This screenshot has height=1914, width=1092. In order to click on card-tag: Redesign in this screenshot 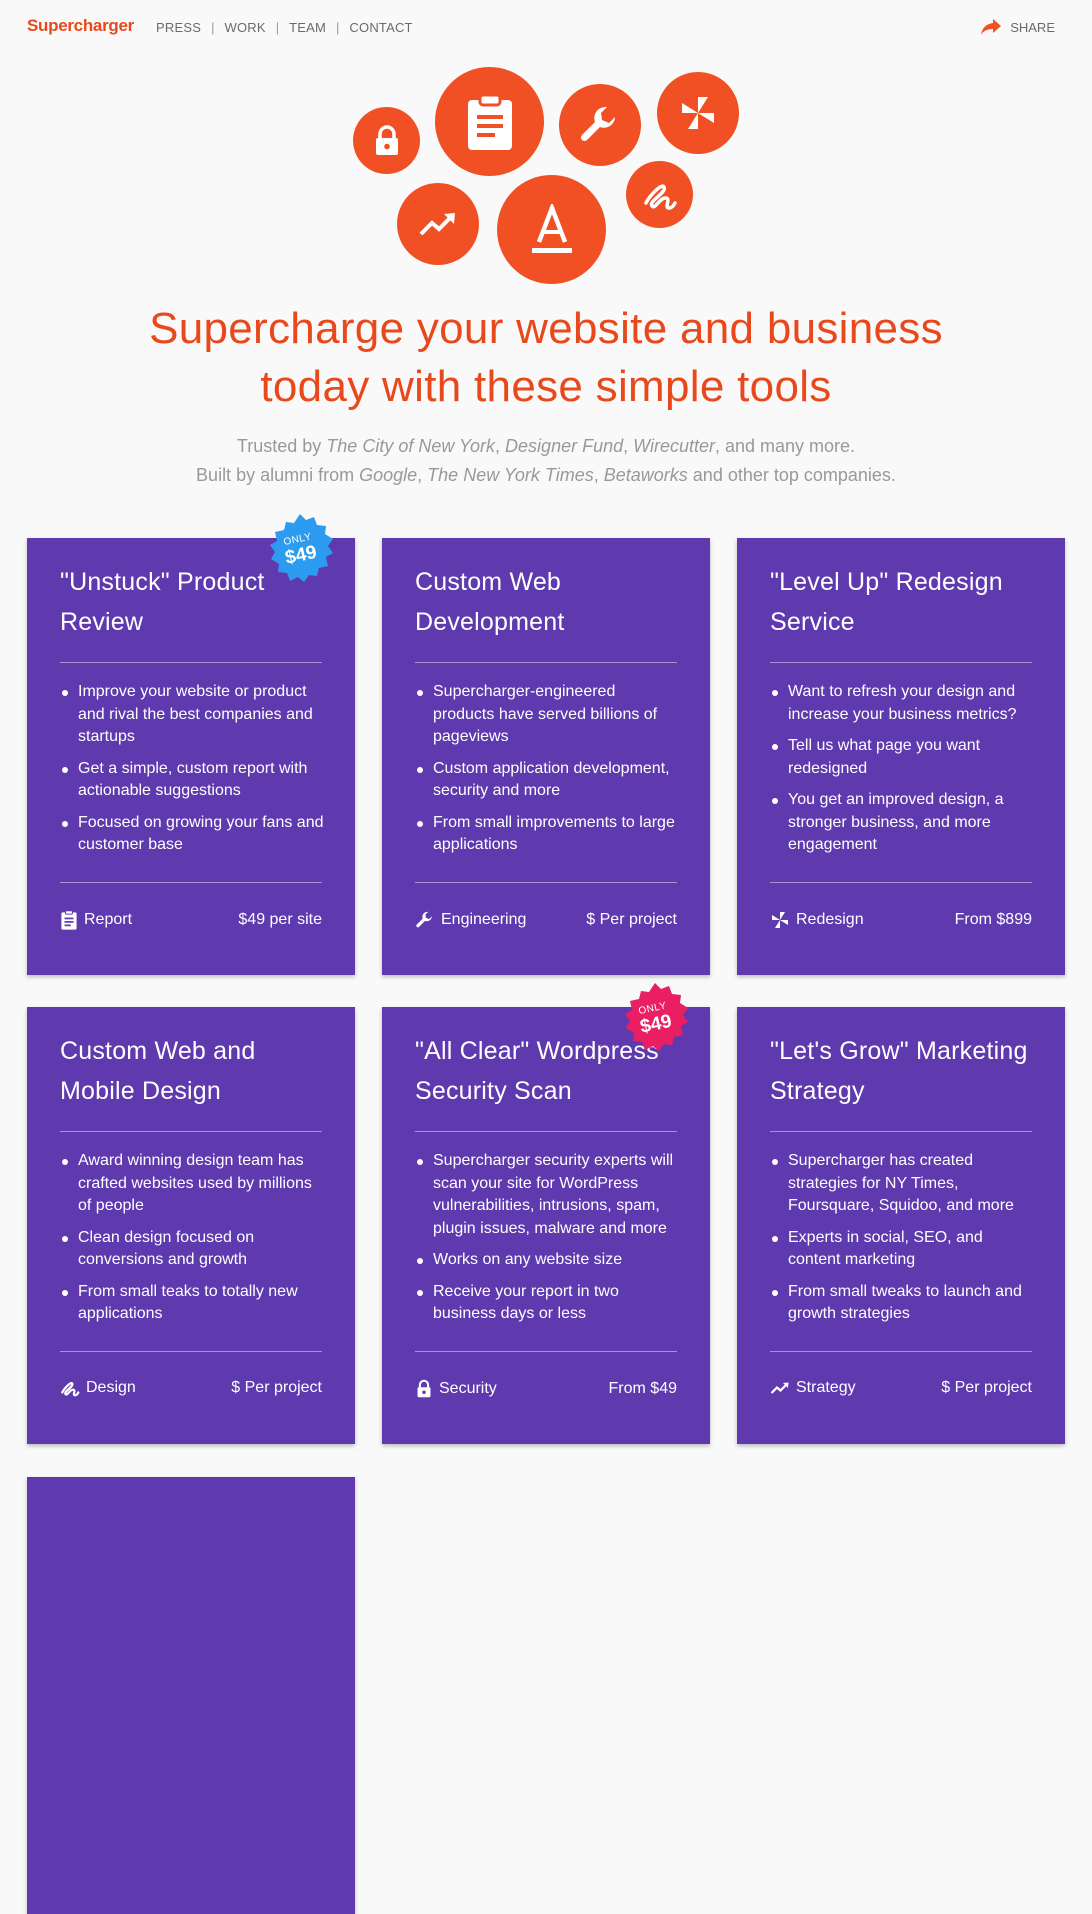, I will do `click(817, 920)`.